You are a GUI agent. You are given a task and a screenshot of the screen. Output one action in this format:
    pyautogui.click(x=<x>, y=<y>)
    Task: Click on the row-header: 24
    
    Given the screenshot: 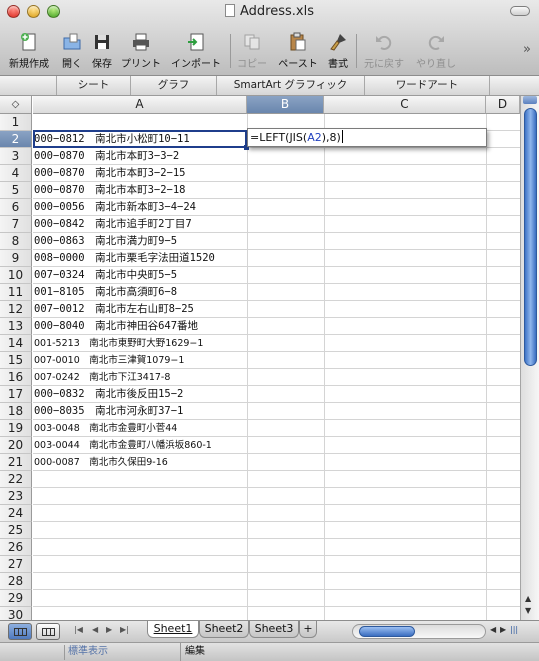 What is the action you would take?
    pyautogui.click(x=16, y=513)
    